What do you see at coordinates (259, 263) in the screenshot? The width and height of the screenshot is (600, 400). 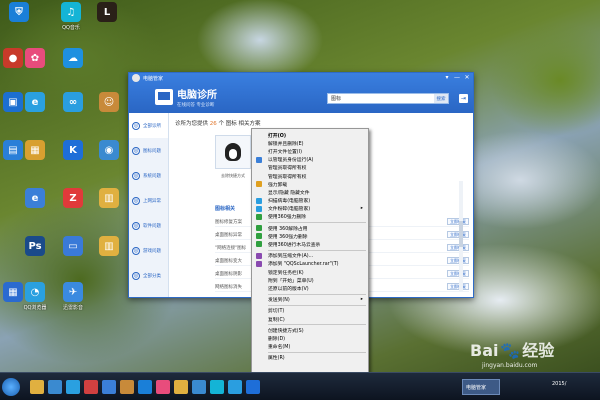 I see `menu-item-icon` at bounding box center [259, 263].